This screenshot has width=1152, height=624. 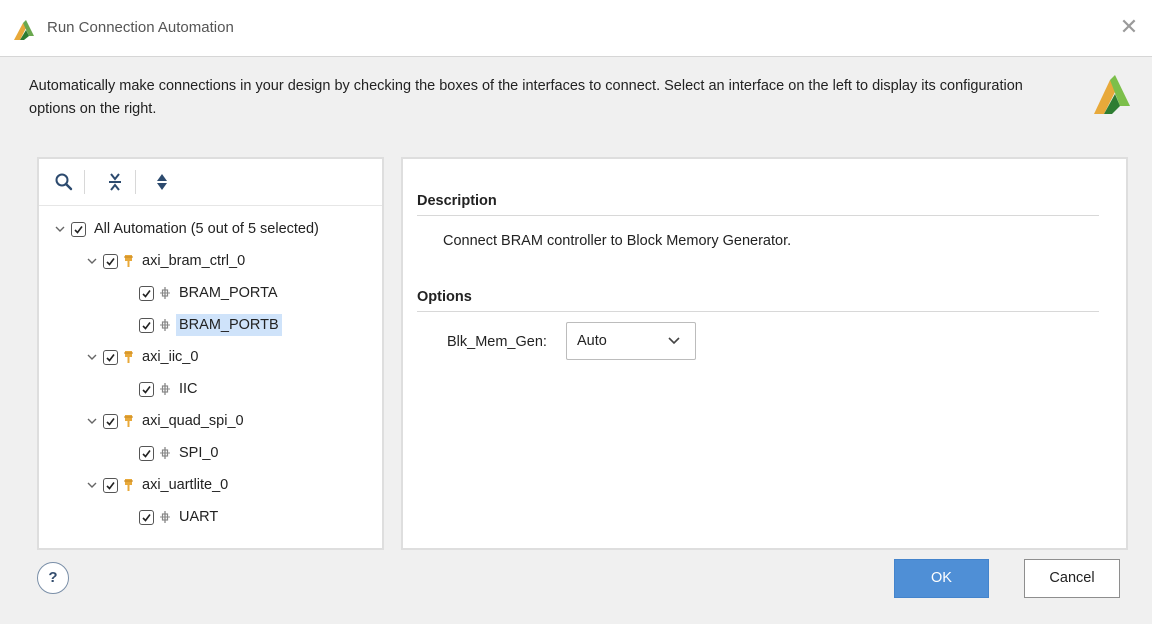 I want to click on tree-toolbar, so click(x=210, y=182).